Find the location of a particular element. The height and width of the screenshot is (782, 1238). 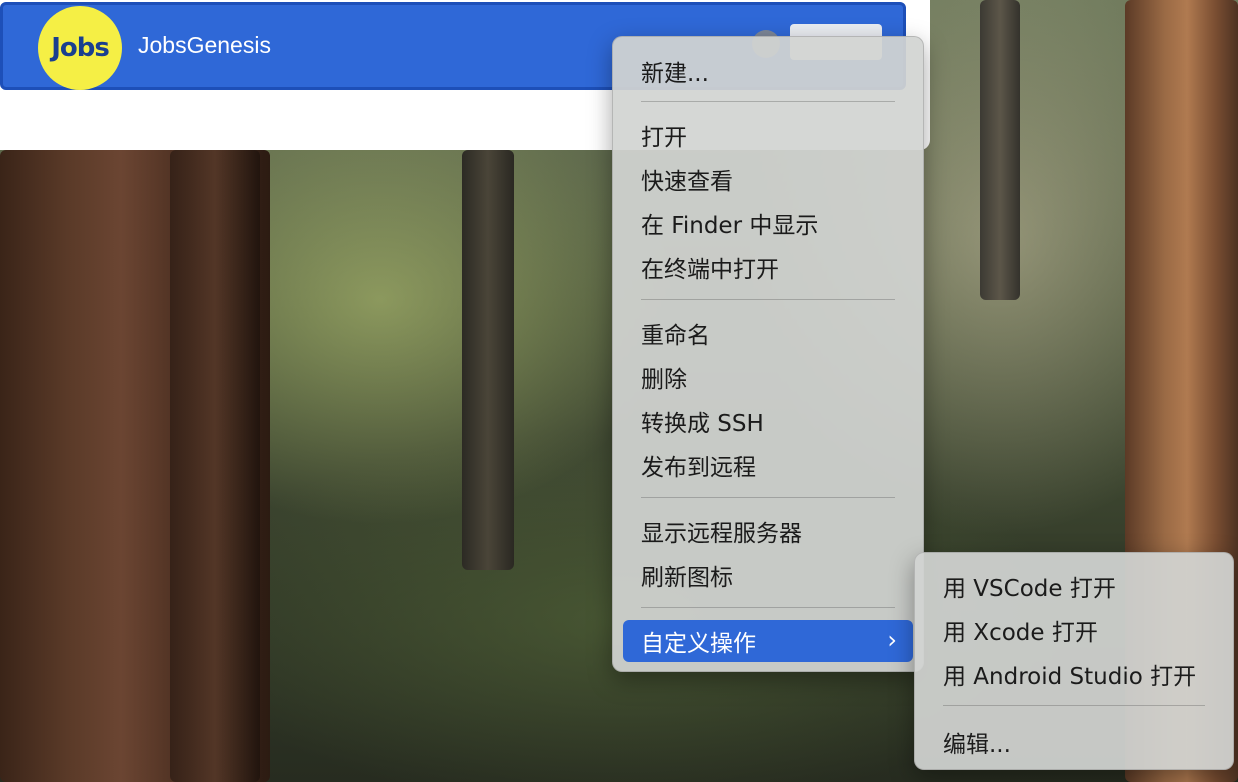

menu-item-convert-ssh: 转换成 SSH is located at coordinates (768, 421).